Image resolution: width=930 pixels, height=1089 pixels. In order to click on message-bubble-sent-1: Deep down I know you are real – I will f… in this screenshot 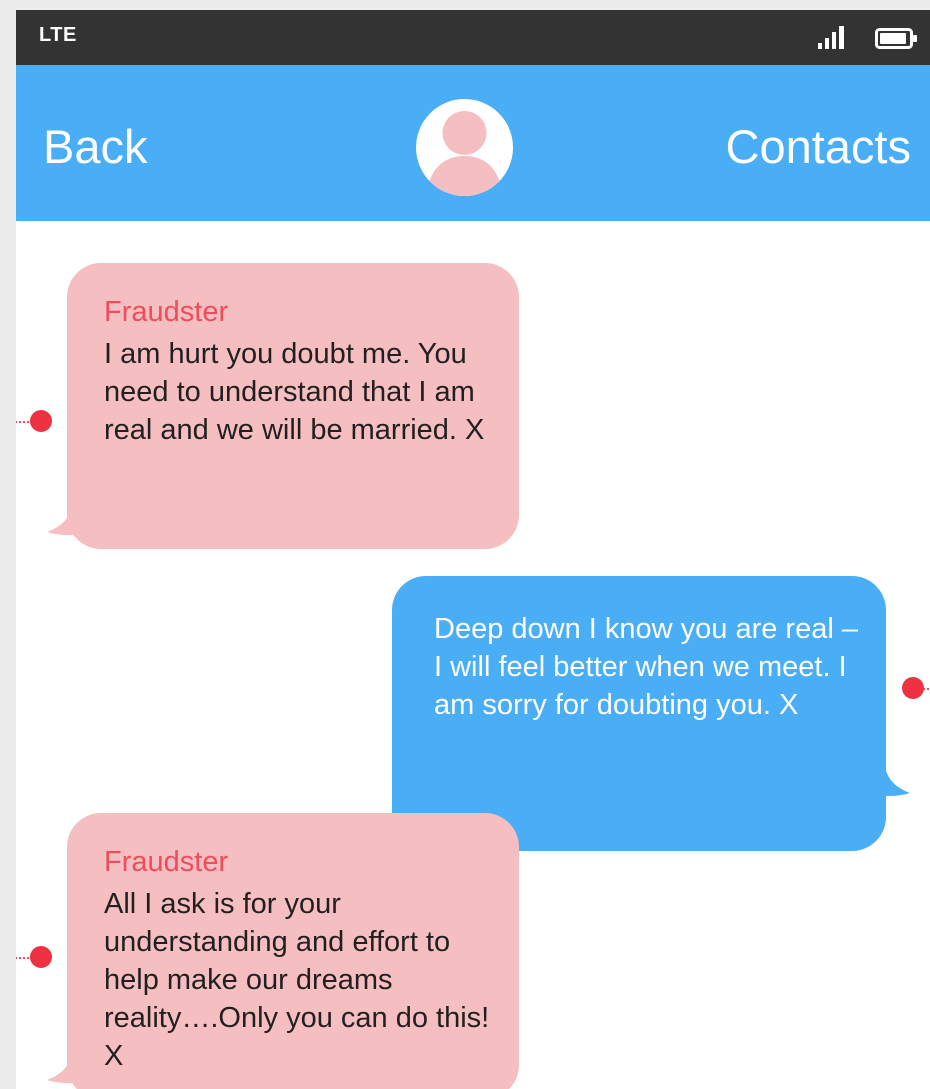, I will do `click(639, 713)`.